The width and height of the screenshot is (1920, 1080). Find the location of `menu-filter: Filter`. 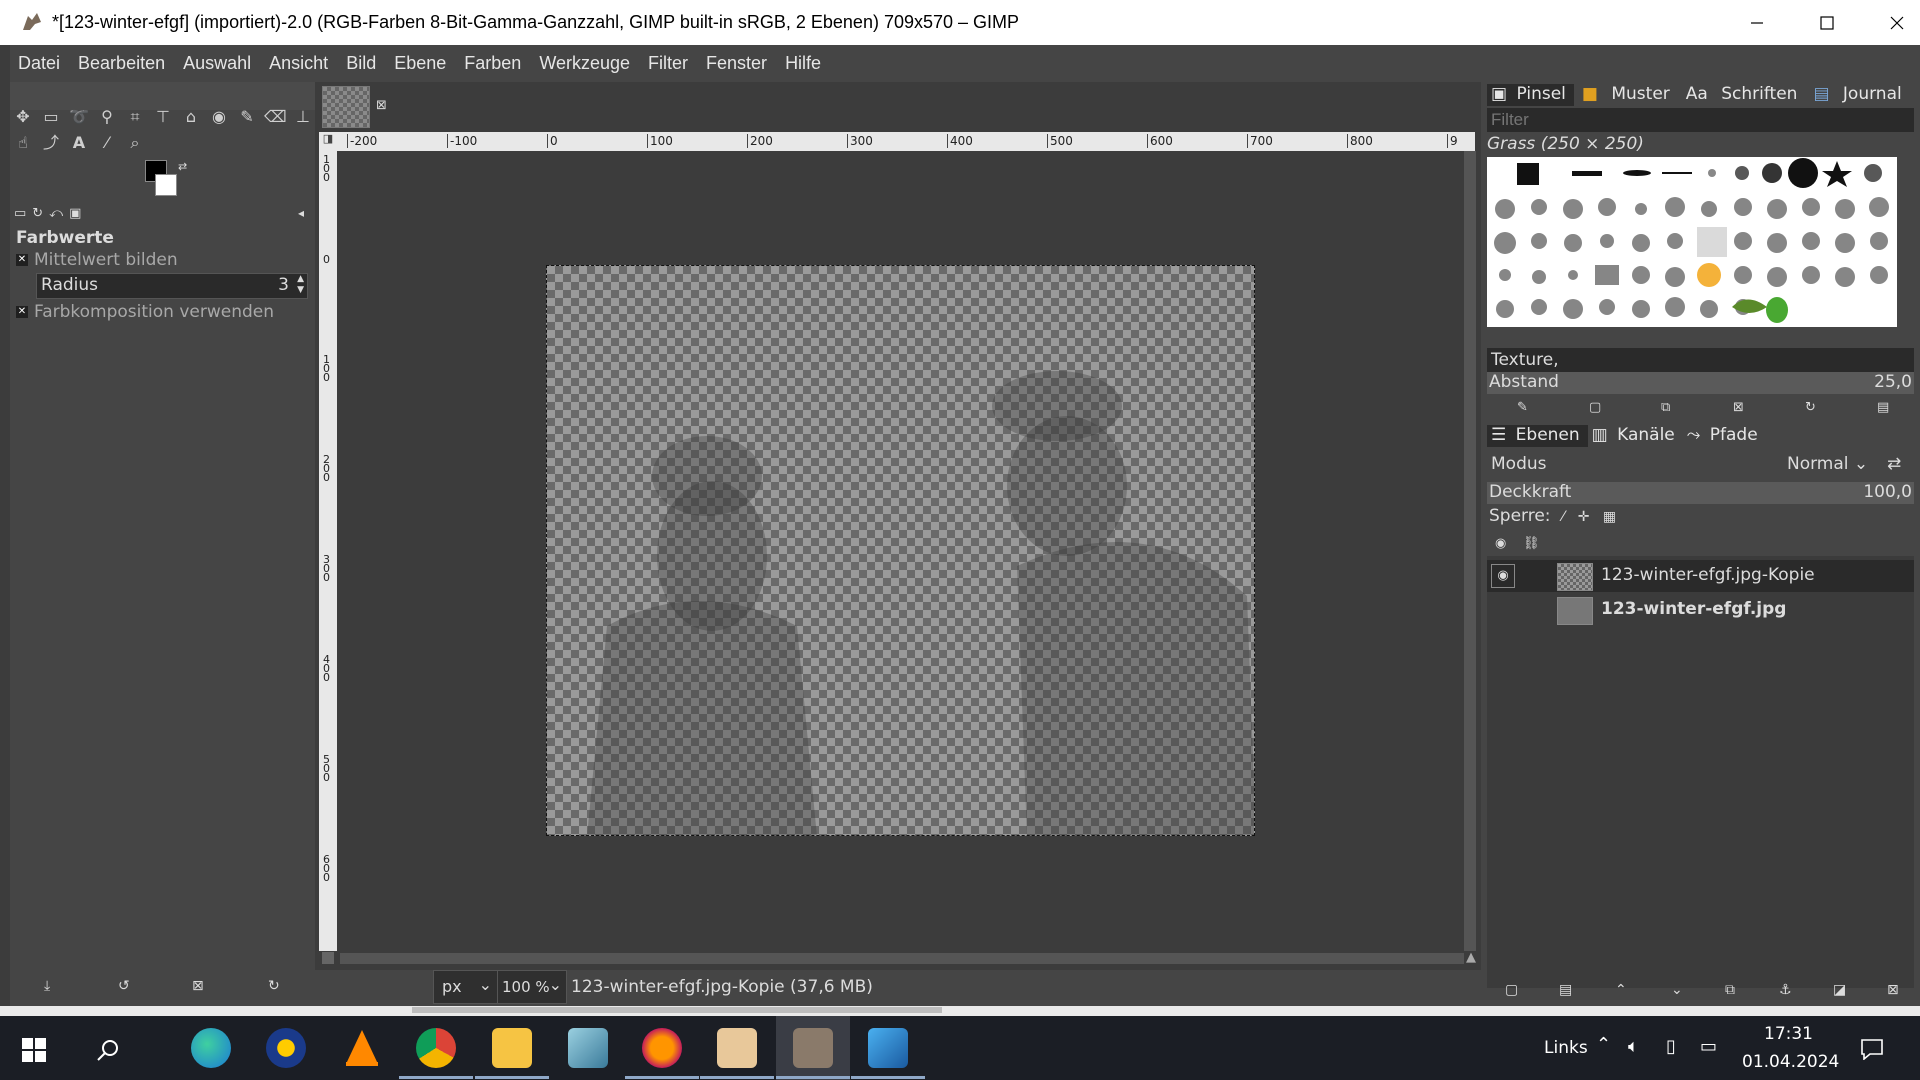

menu-filter: Filter is located at coordinates (668, 63).